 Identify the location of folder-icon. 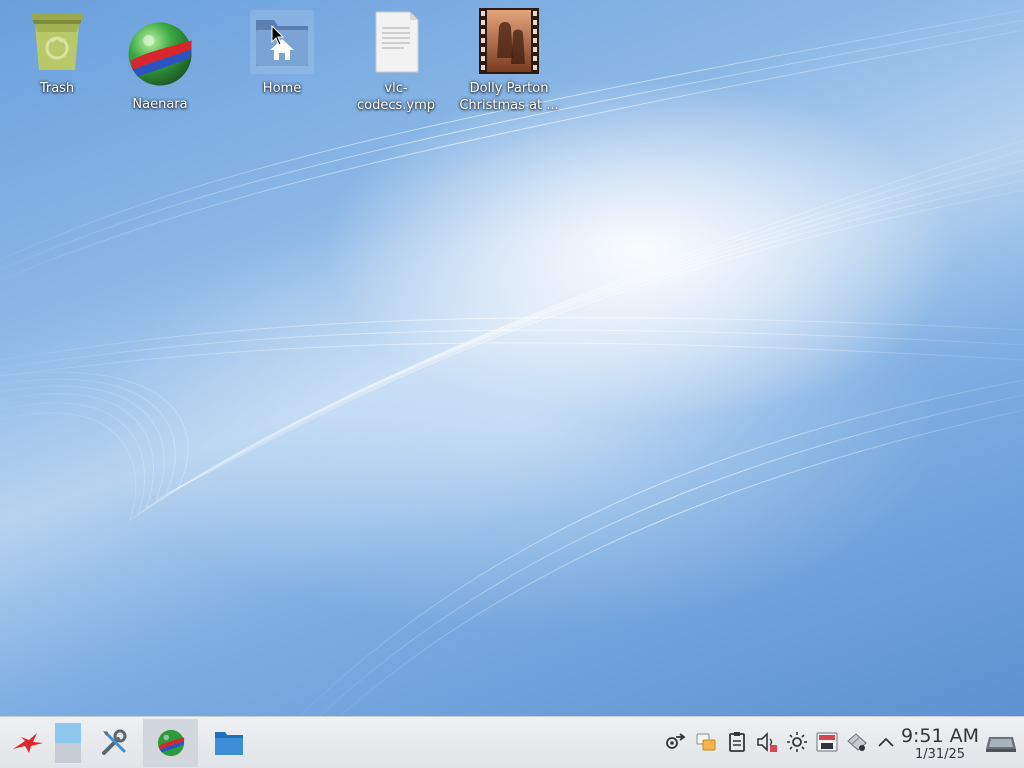
(229, 743).